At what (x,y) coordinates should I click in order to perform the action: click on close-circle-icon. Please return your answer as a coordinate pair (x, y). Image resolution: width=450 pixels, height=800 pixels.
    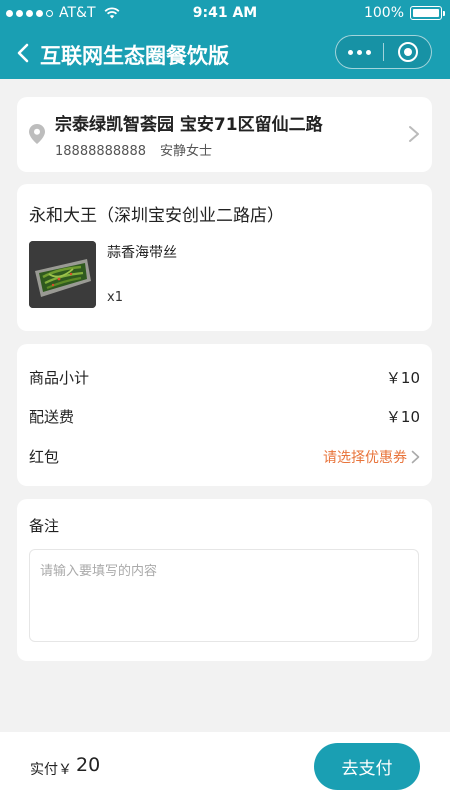
    Looking at the image, I should click on (407, 52).